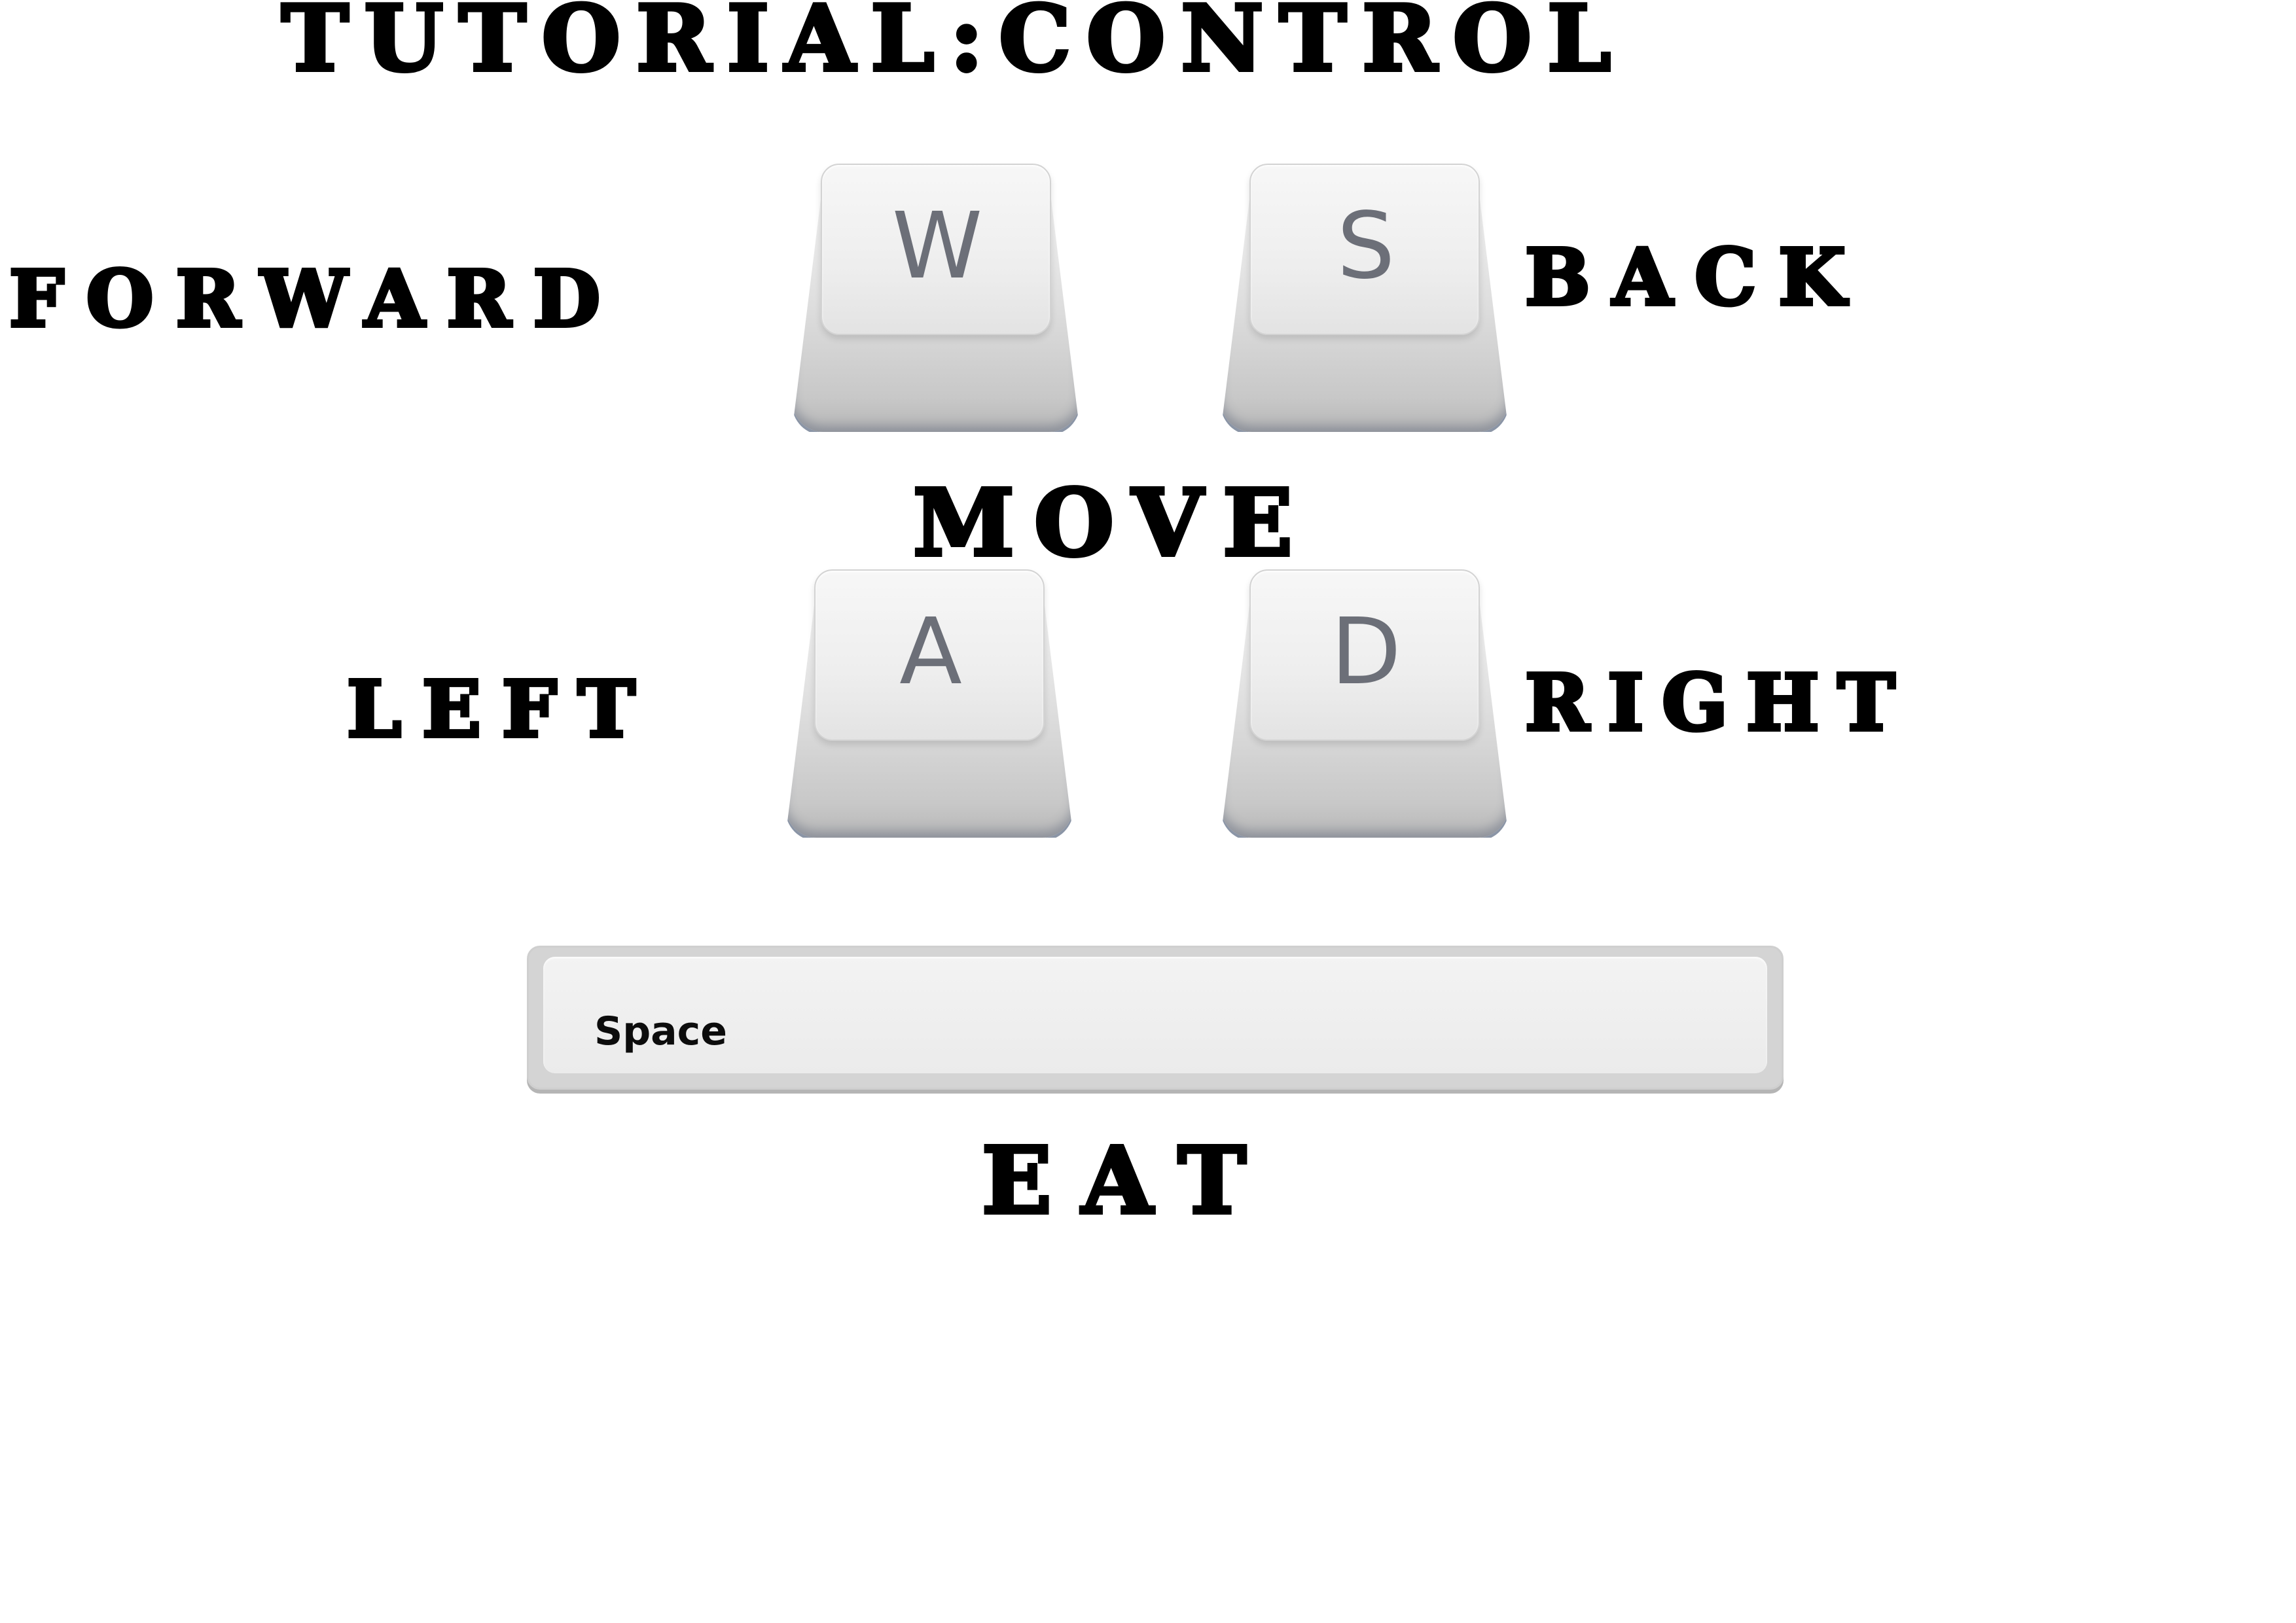  I want to click on w-key-face: W, so click(936, 249).